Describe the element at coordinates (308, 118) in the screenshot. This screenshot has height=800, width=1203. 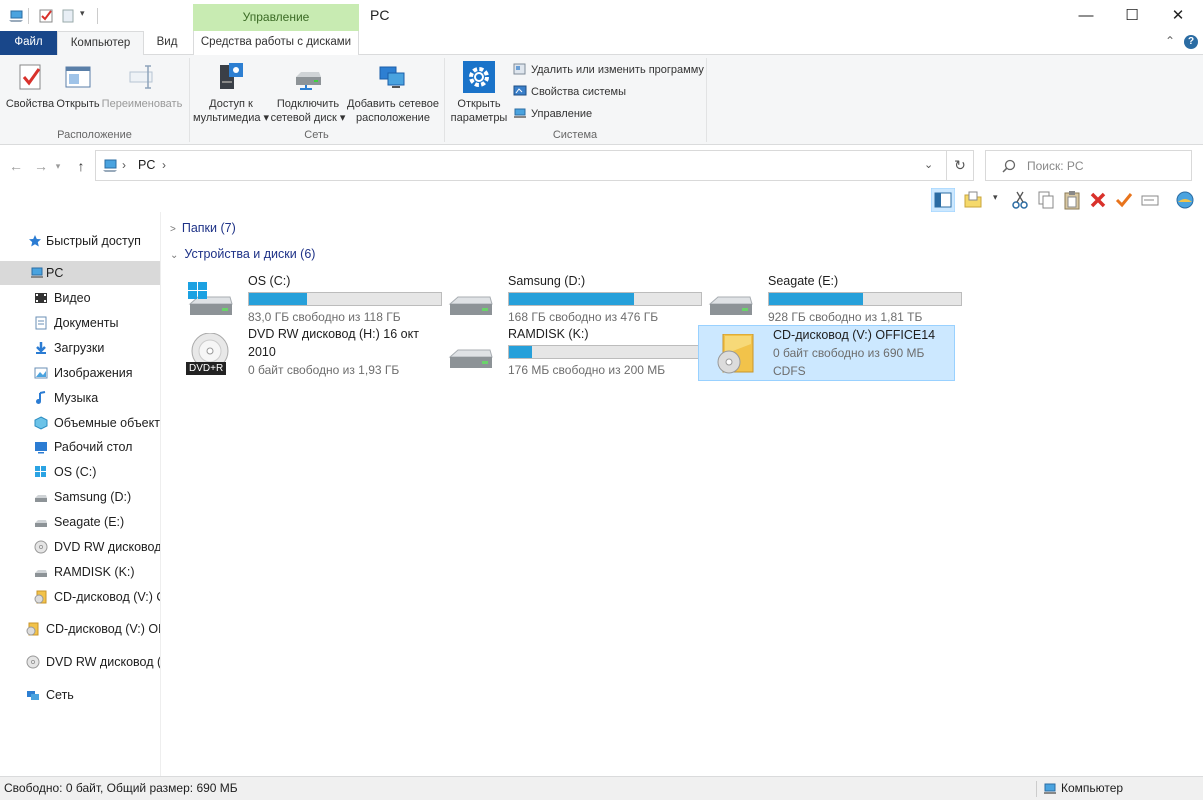
I see `map-drive-label-line2: сетевой диск ▾` at that location.